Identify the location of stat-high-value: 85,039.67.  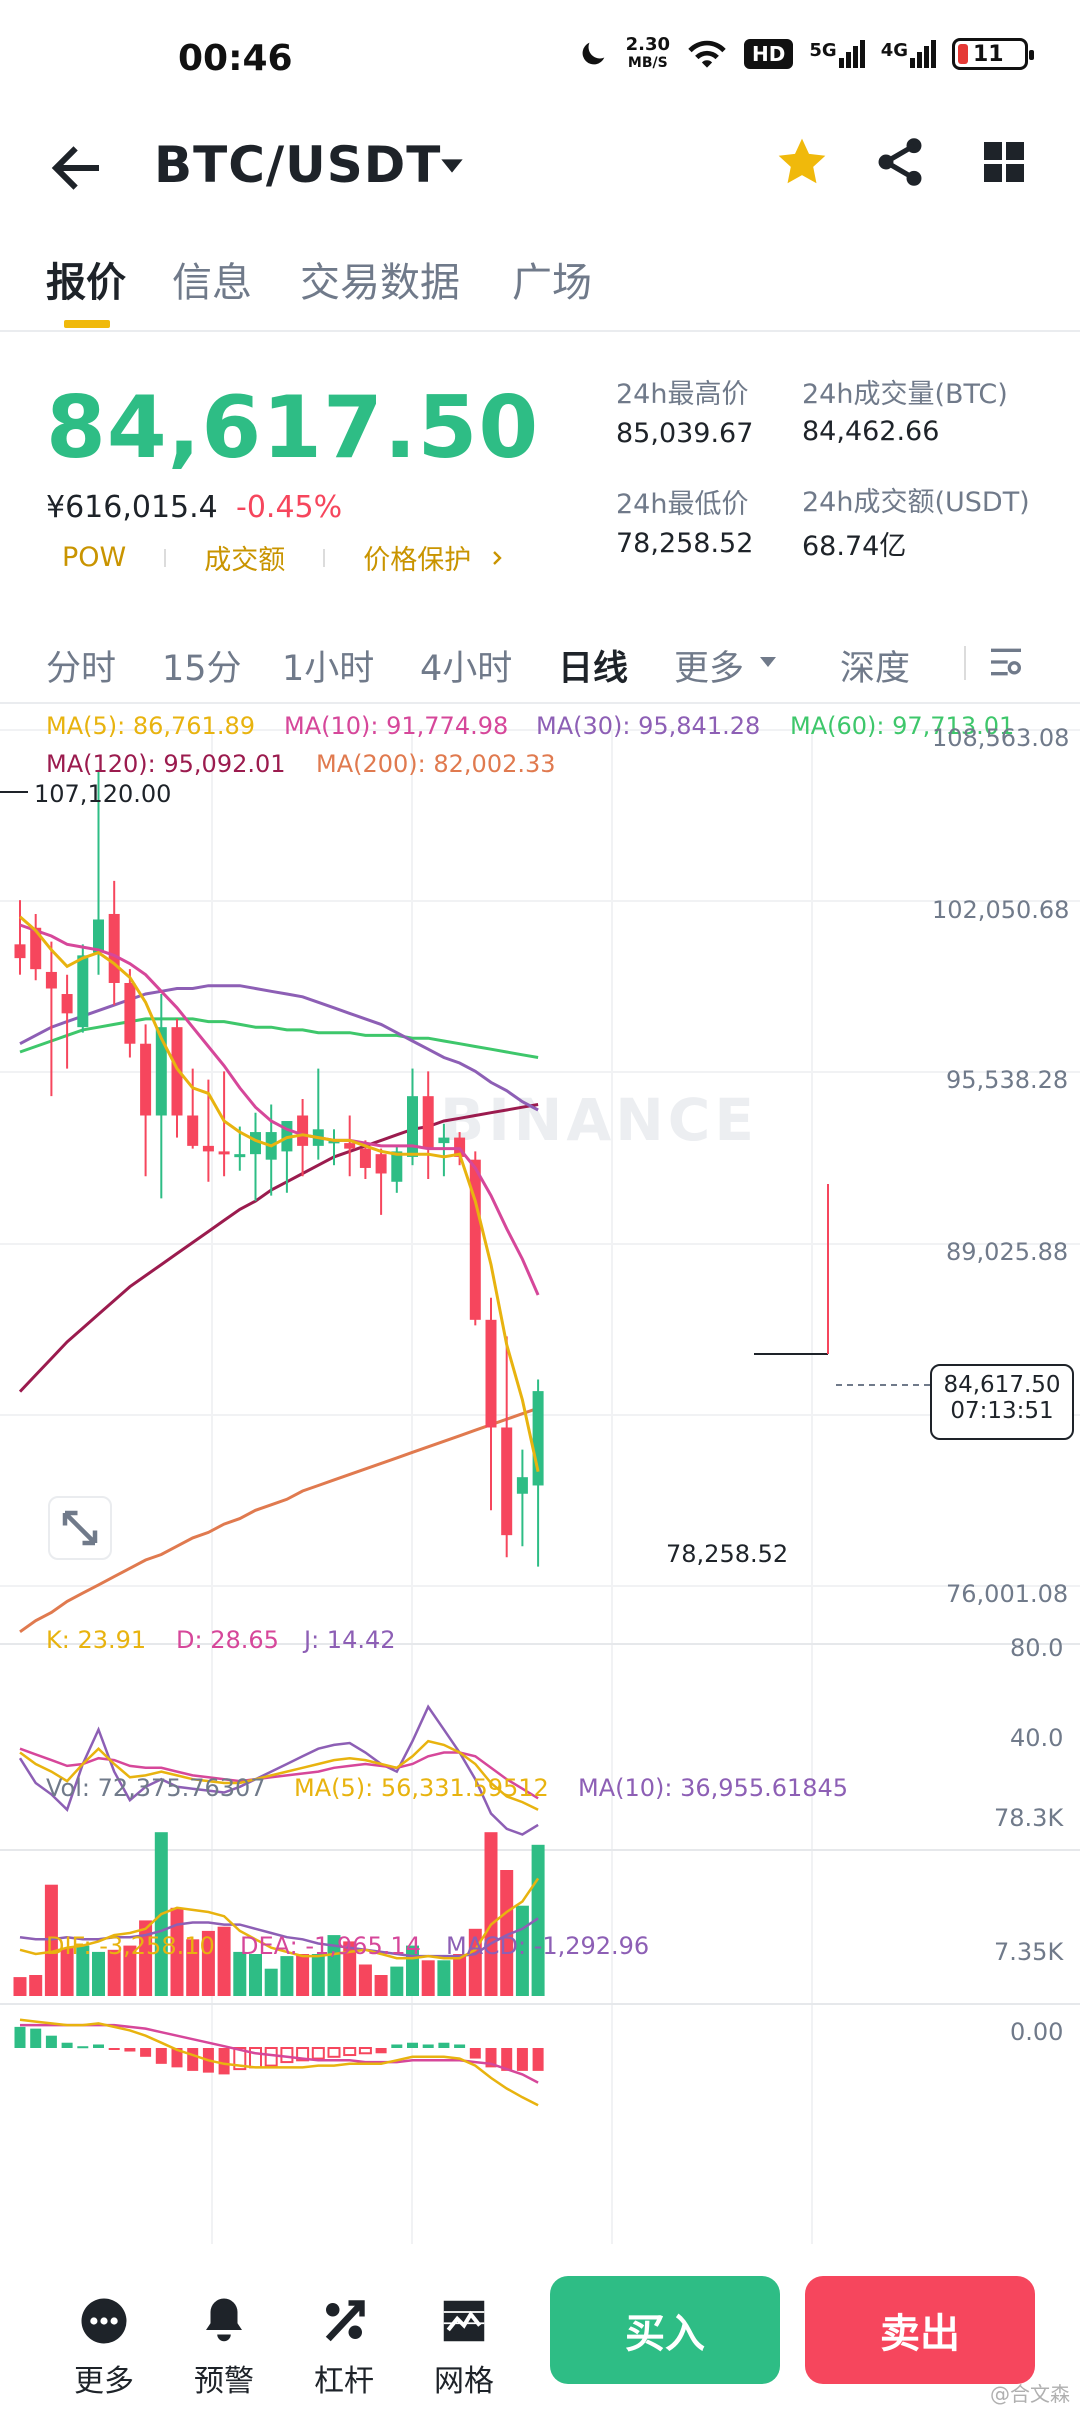
(685, 433).